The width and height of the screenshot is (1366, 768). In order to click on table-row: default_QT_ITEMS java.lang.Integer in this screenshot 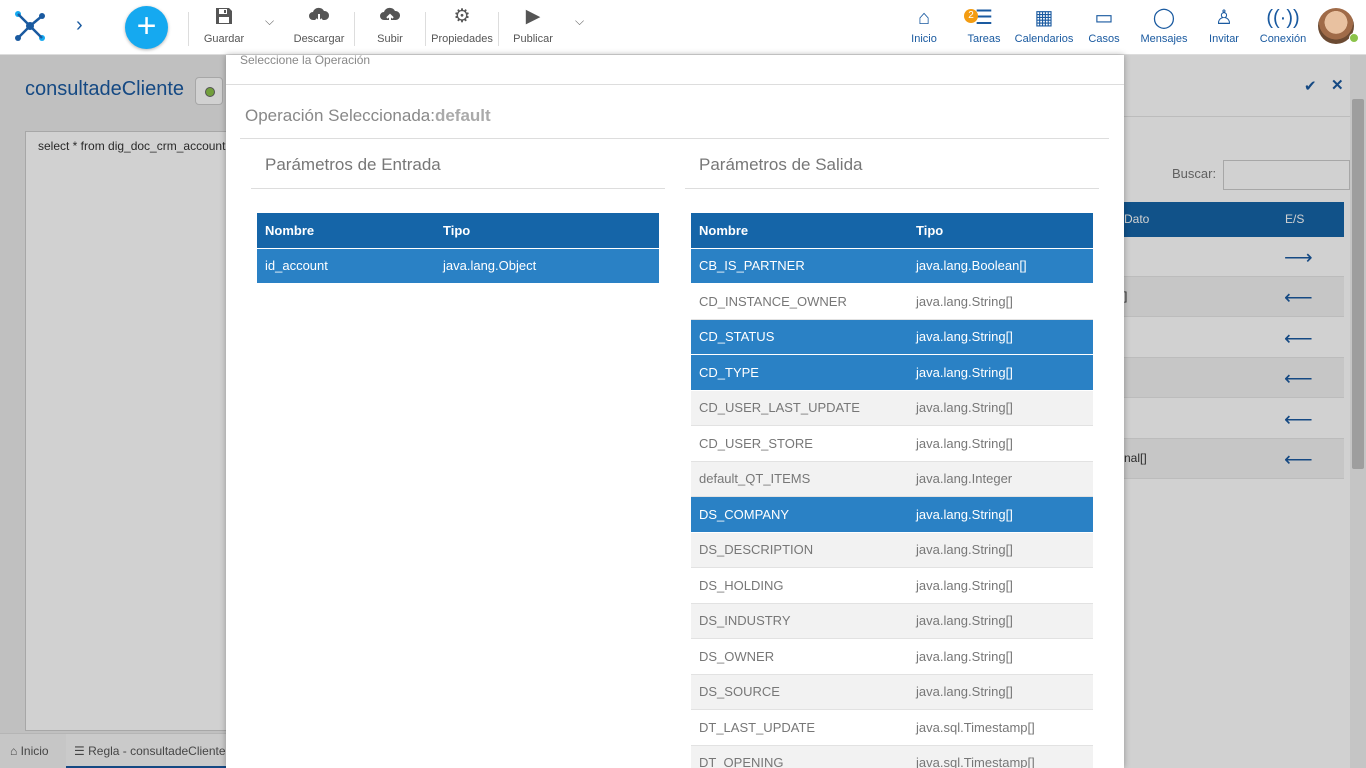, I will do `click(892, 479)`.